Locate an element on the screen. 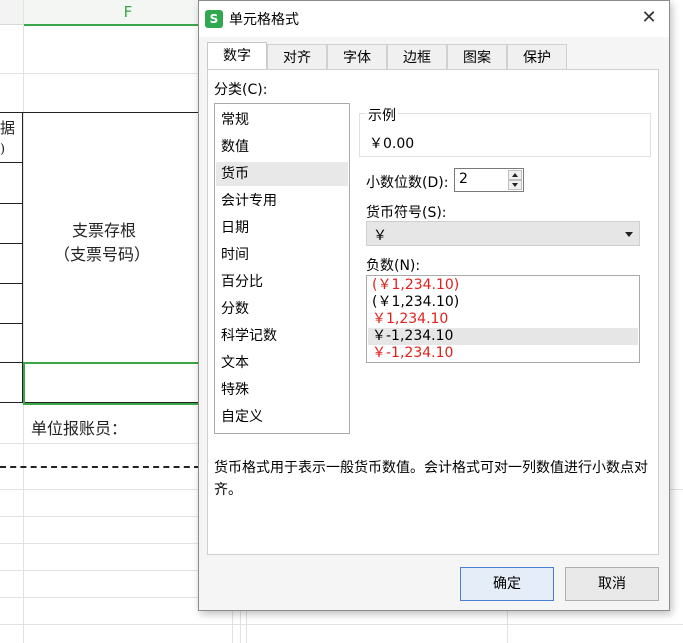  list-item: 科学记数 is located at coordinates (282, 336).